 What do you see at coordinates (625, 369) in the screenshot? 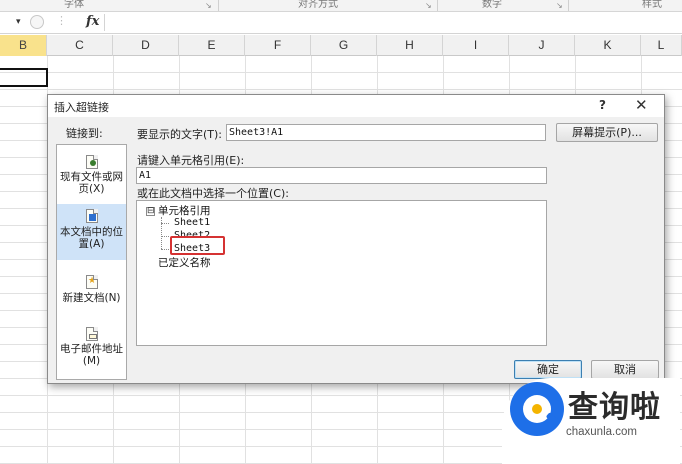
I see `cancel-button: 取消` at bounding box center [625, 369].